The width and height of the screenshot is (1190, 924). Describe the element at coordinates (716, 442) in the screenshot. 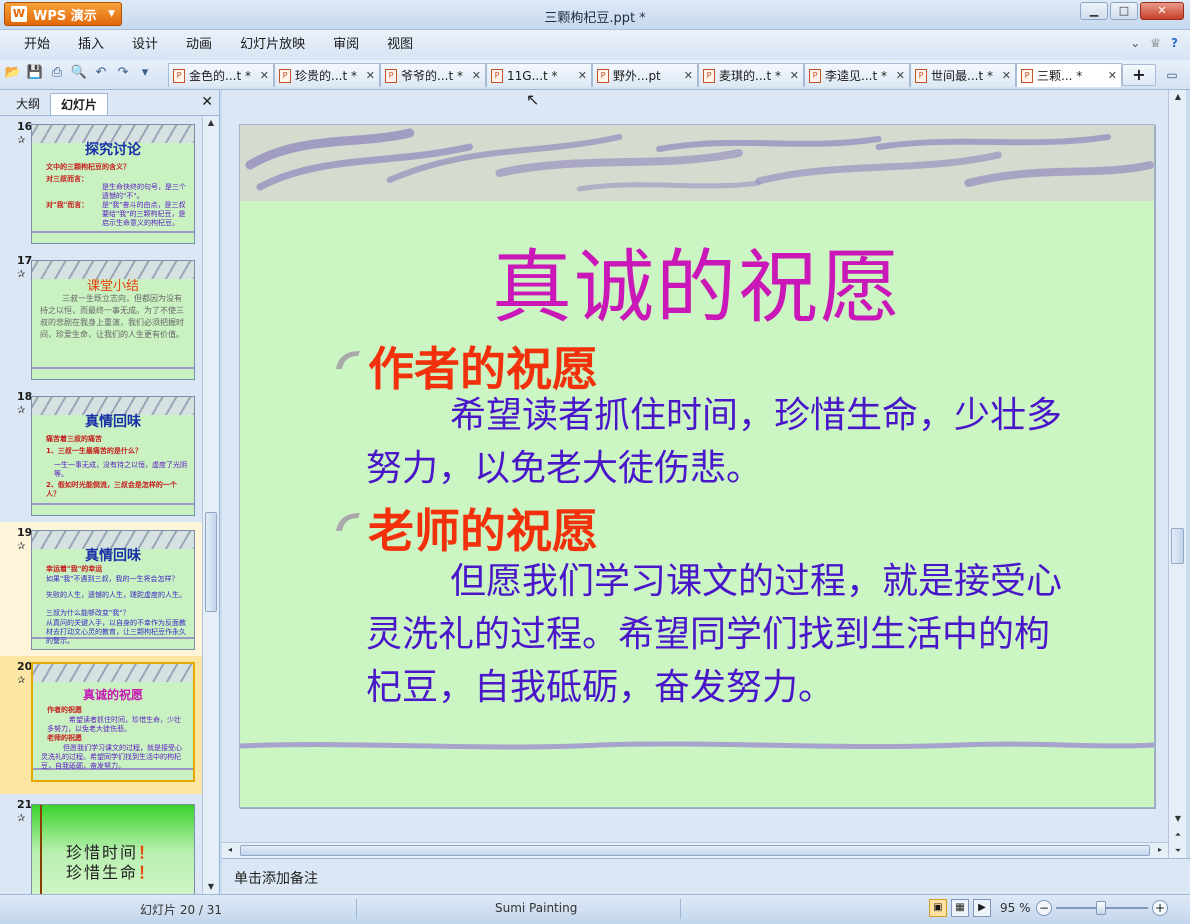

I see `paragraph-author-wish: 希望读者抓住时间，珍惜生命，少壮多努力，以免老大徒伤悲。` at that location.